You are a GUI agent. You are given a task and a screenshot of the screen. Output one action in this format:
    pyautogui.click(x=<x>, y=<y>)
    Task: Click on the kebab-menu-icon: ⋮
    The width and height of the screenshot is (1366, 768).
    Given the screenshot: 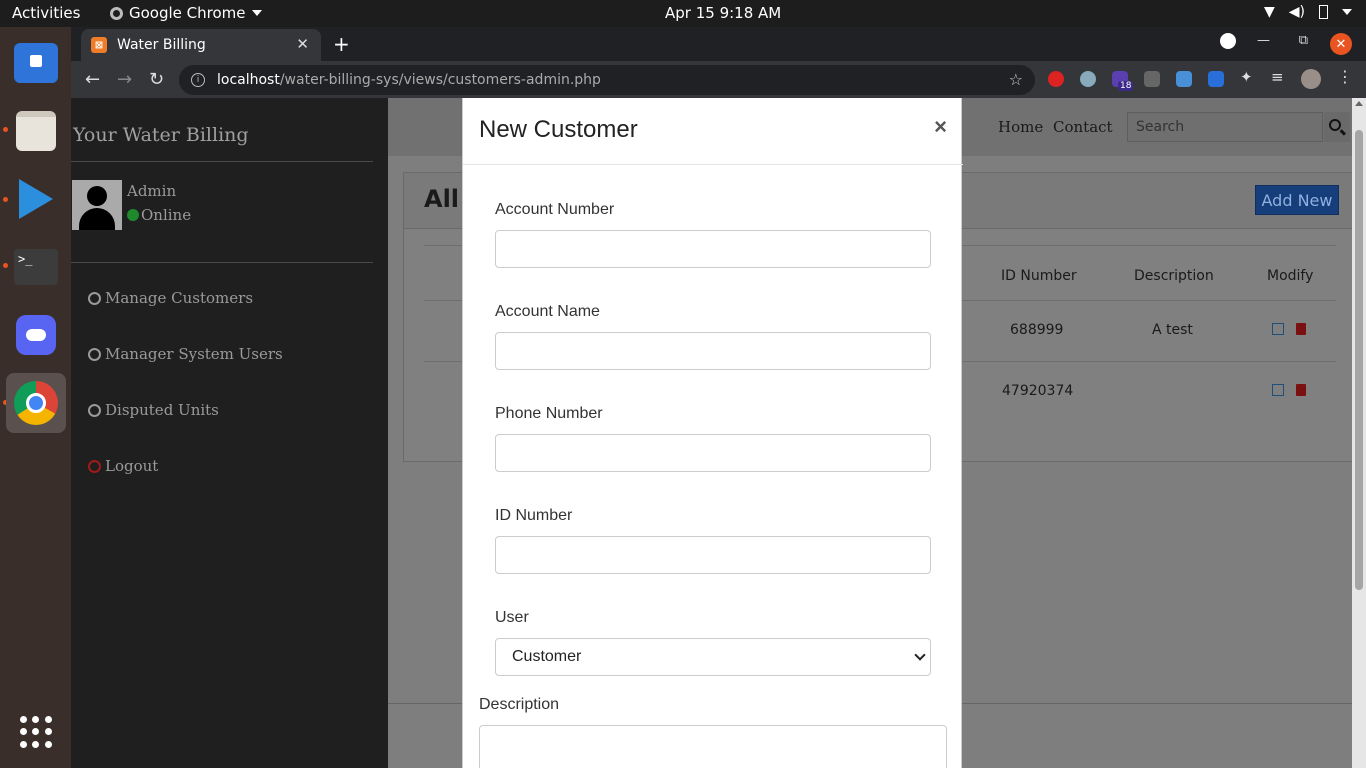 What is the action you would take?
    pyautogui.click(x=1345, y=76)
    